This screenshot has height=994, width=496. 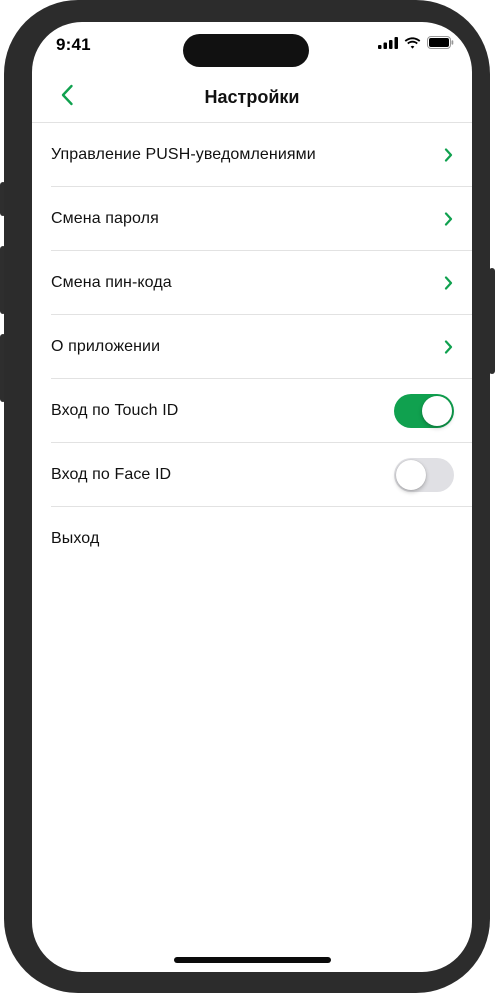 I want to click on face-id-toggle, so click(x=424, y=474).